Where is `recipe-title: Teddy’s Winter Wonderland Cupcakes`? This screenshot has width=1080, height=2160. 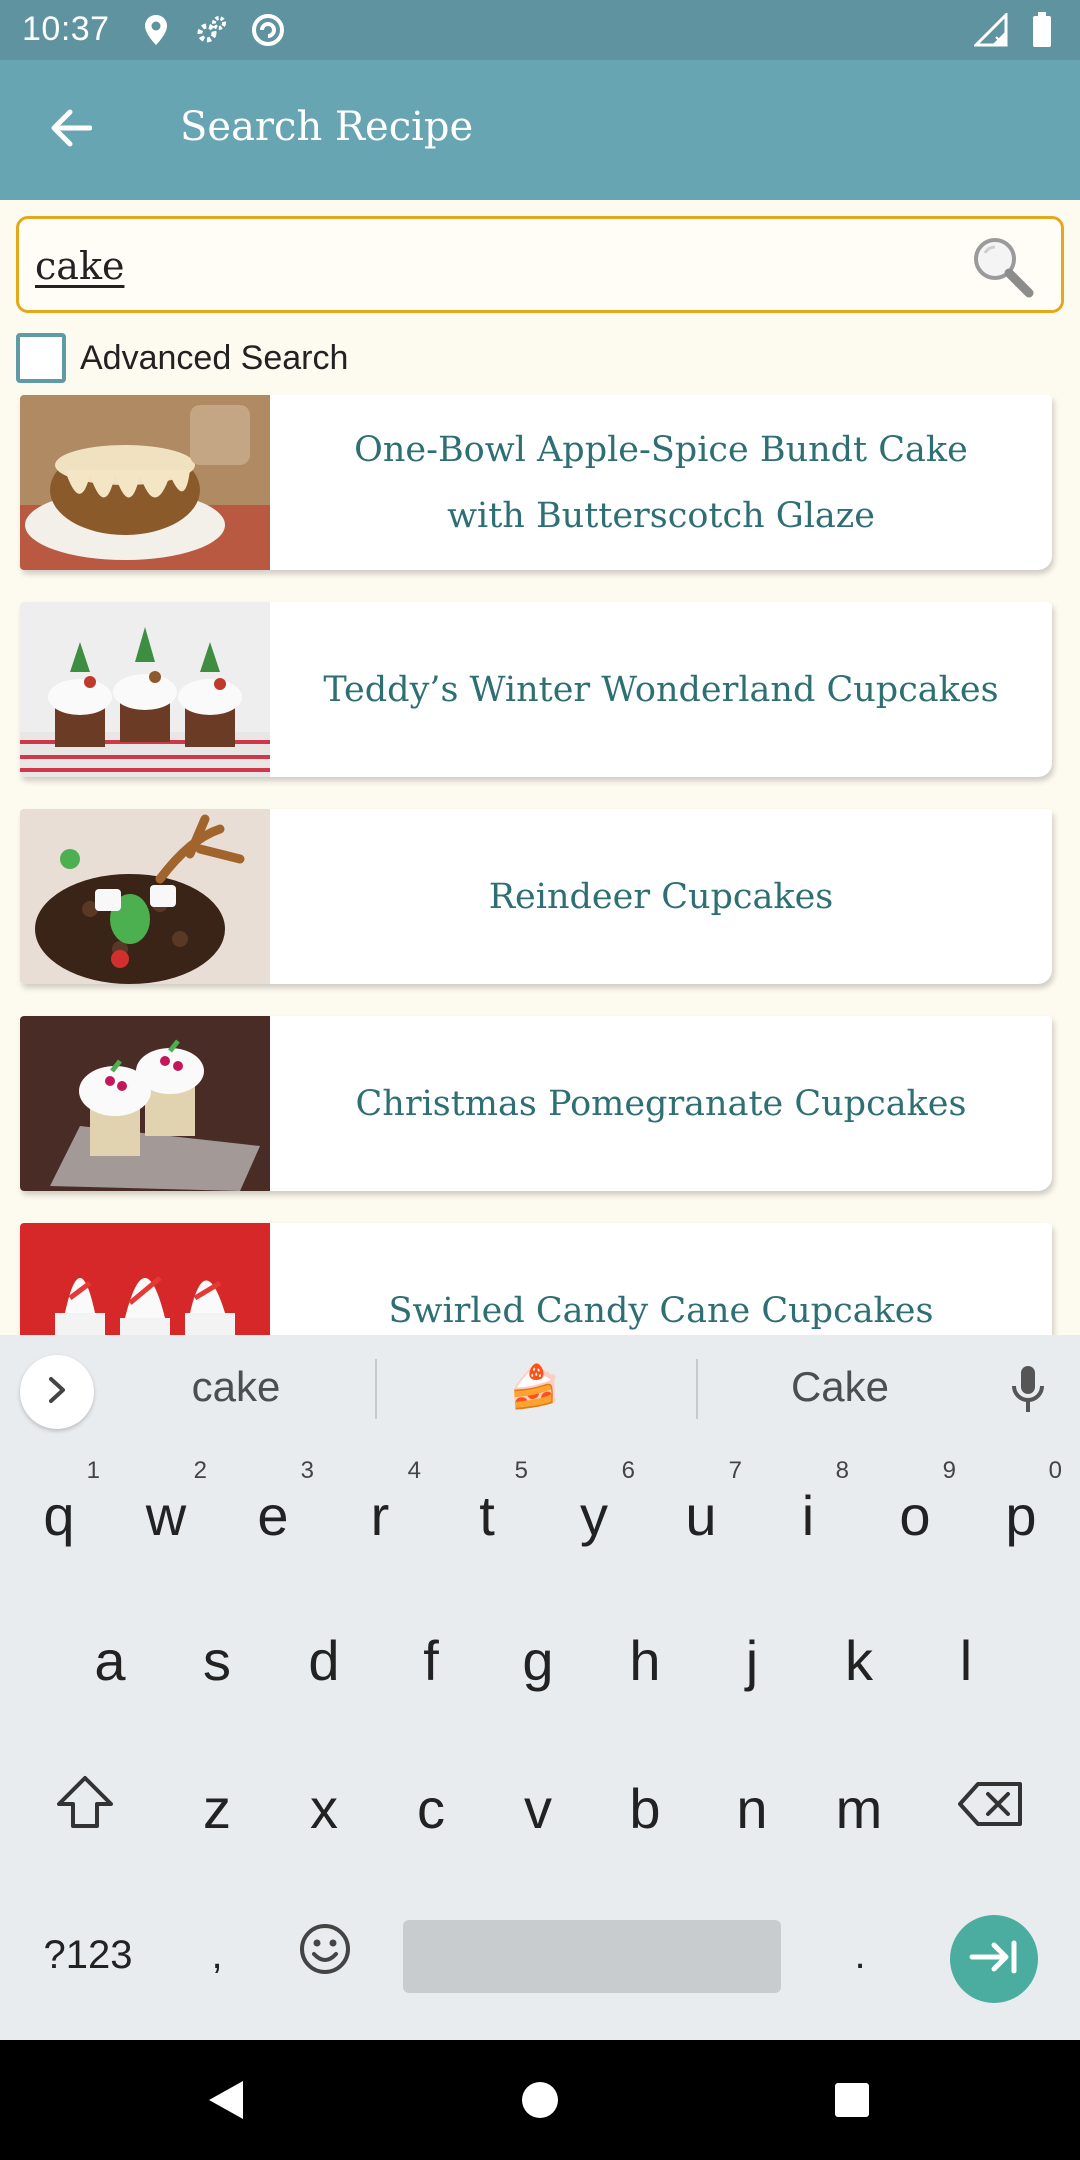
recipe-title: Teddy’s Winter Wonderland Cupcakes is located at coordinates (661, 689).